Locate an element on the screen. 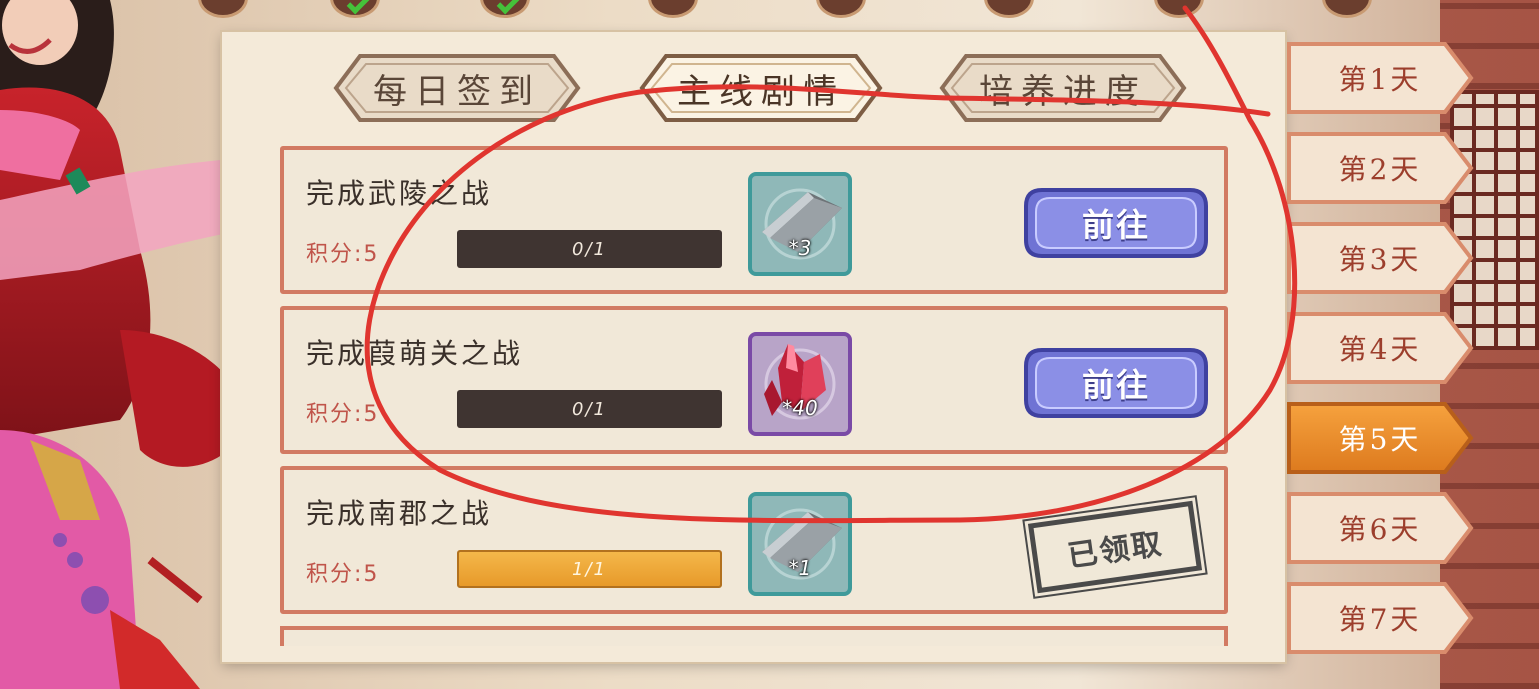 This screenshot has width=1539, height=689. red-crystal-icon is located at coordinates (800, 384).